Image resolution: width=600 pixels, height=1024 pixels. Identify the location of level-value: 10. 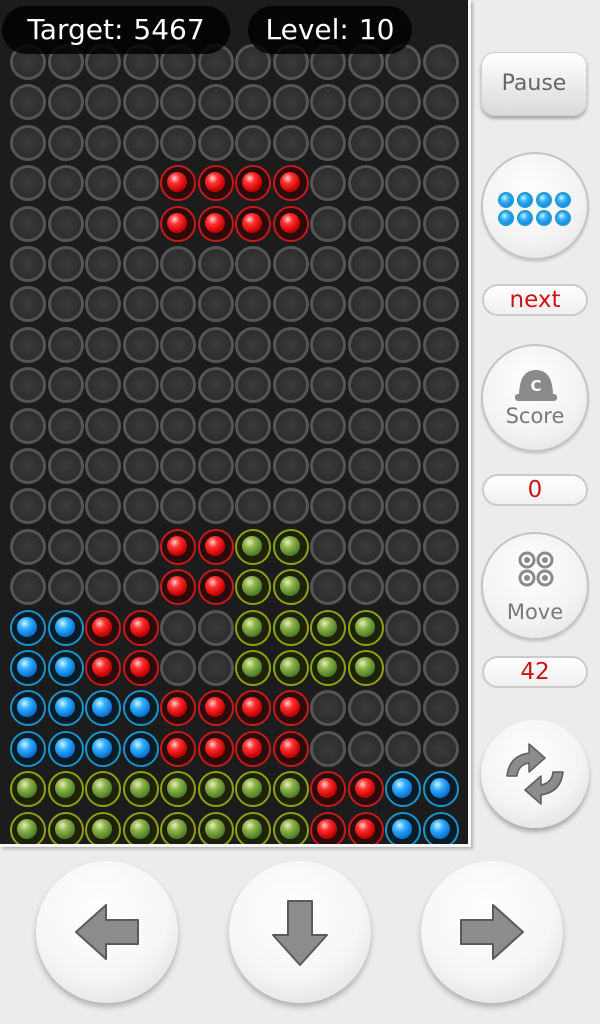
(376, 29).